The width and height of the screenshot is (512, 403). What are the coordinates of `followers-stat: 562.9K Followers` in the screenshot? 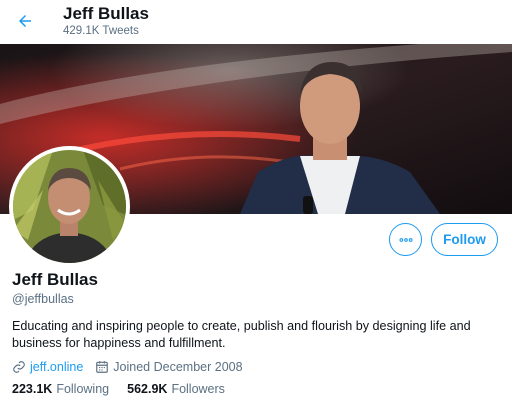 It's located at (176, 389).